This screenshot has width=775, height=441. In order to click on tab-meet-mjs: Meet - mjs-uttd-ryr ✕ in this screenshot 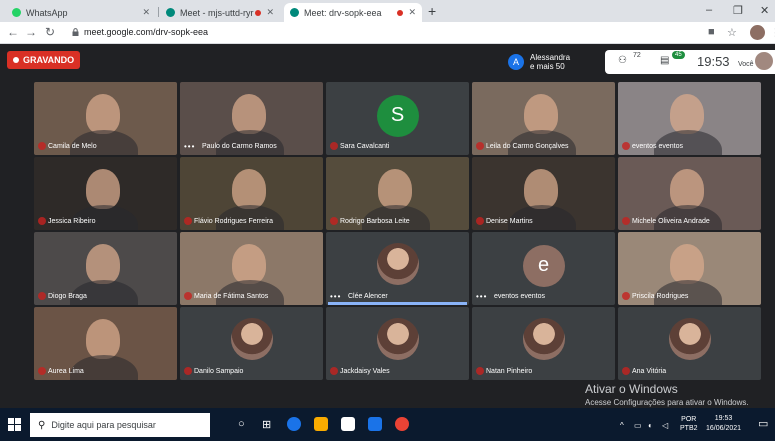, I will do `click(220, 12)`.